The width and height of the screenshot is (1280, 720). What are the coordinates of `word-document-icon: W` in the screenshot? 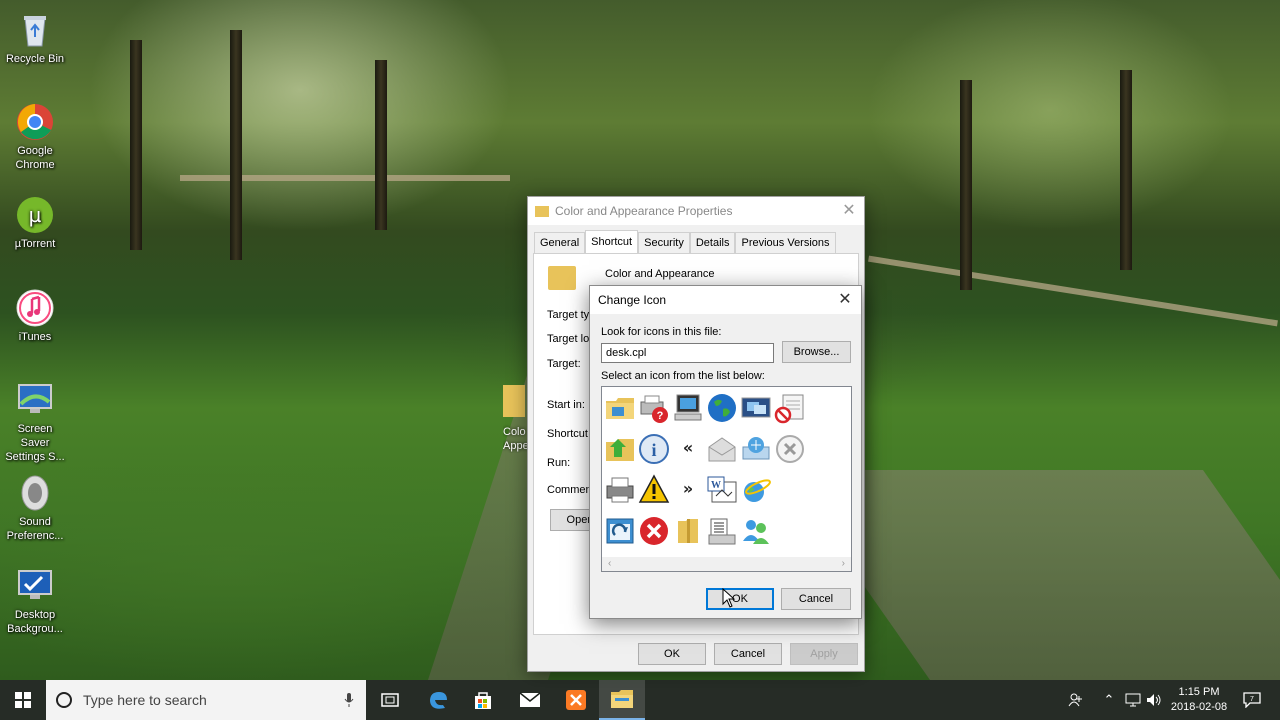 It's located at (722, 490).